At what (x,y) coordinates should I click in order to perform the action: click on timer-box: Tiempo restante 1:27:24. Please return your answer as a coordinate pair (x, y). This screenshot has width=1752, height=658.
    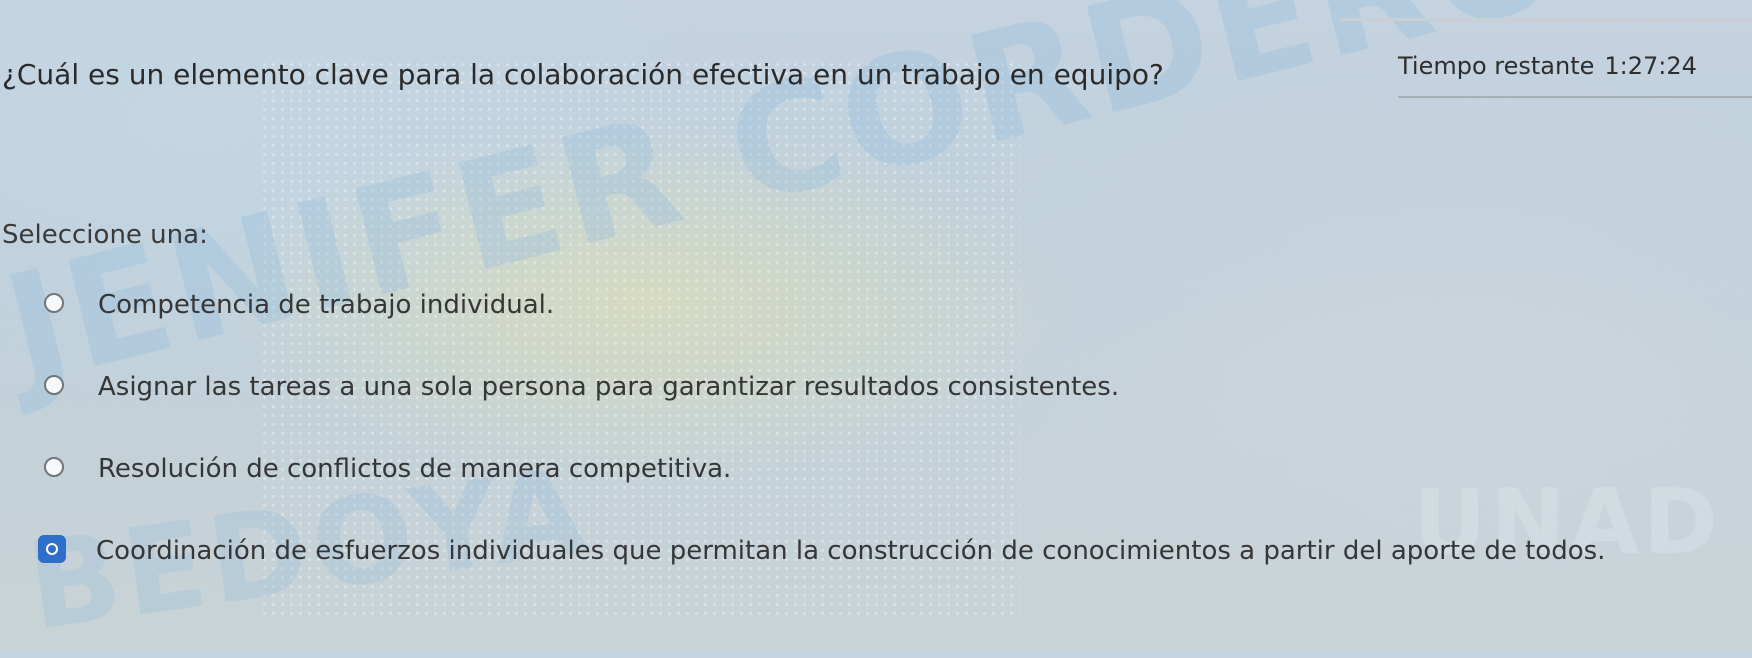
    Looking at the image, I should click on (1575, 67).